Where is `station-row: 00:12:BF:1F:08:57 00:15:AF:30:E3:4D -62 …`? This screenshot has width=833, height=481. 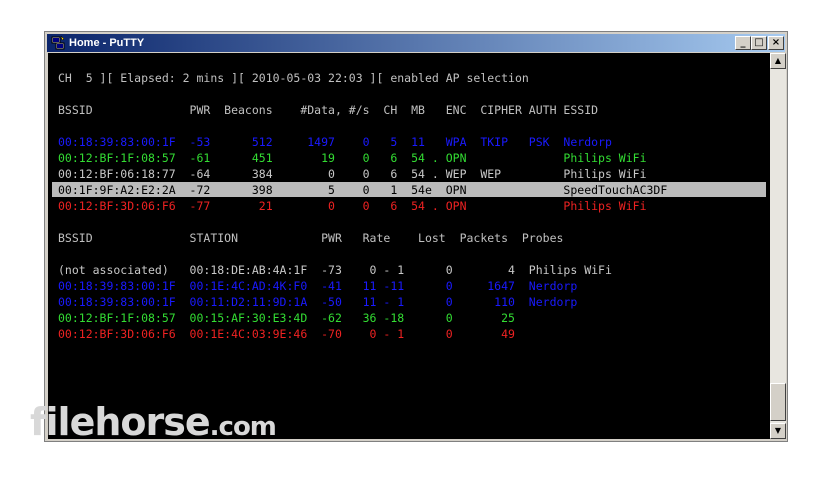 station-row: 00:12:BF:1F:08:57 00:15:AF:30:E3:4D -62 … is located at coordinates (286, 318).